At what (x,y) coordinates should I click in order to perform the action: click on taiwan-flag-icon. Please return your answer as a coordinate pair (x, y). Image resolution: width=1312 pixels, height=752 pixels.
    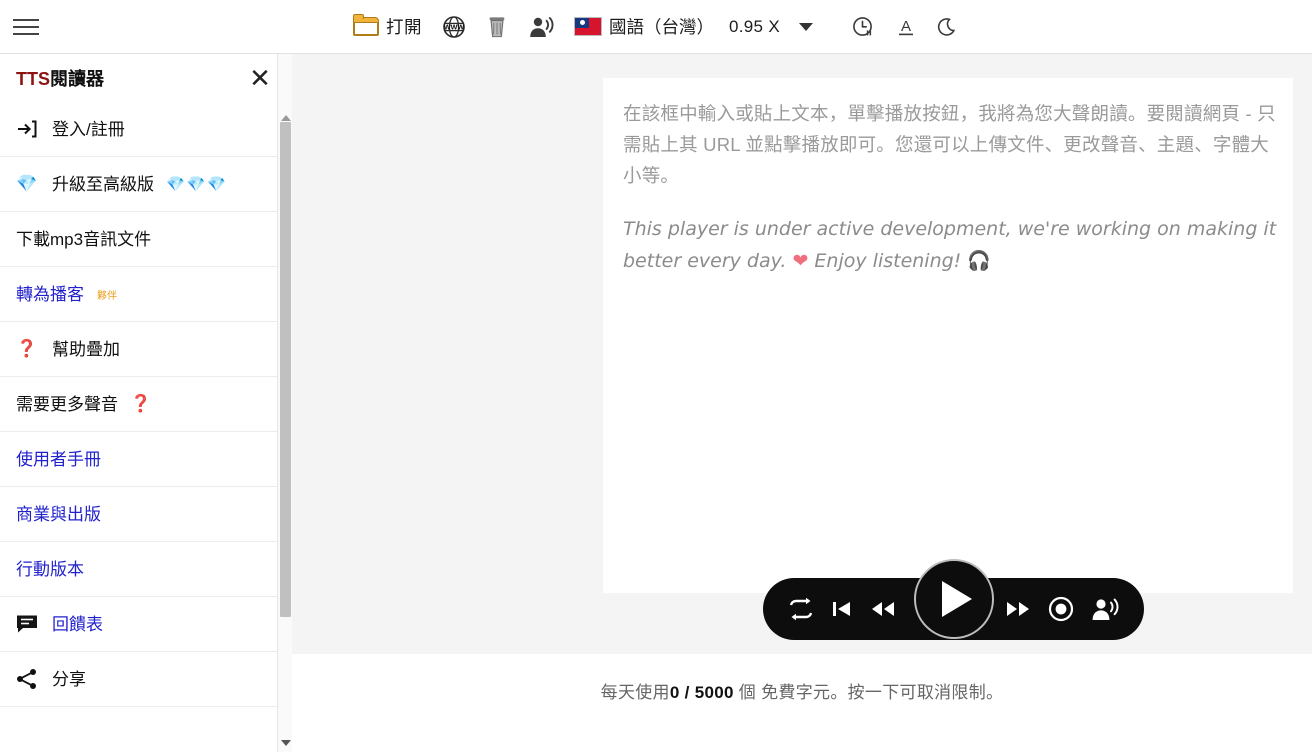
    Looking at the image, I should click on (588, 26).